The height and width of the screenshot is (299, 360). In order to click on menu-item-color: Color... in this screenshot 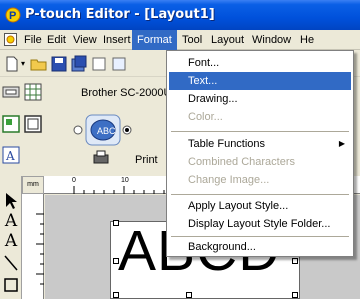, I will do `click(205, 117)`.